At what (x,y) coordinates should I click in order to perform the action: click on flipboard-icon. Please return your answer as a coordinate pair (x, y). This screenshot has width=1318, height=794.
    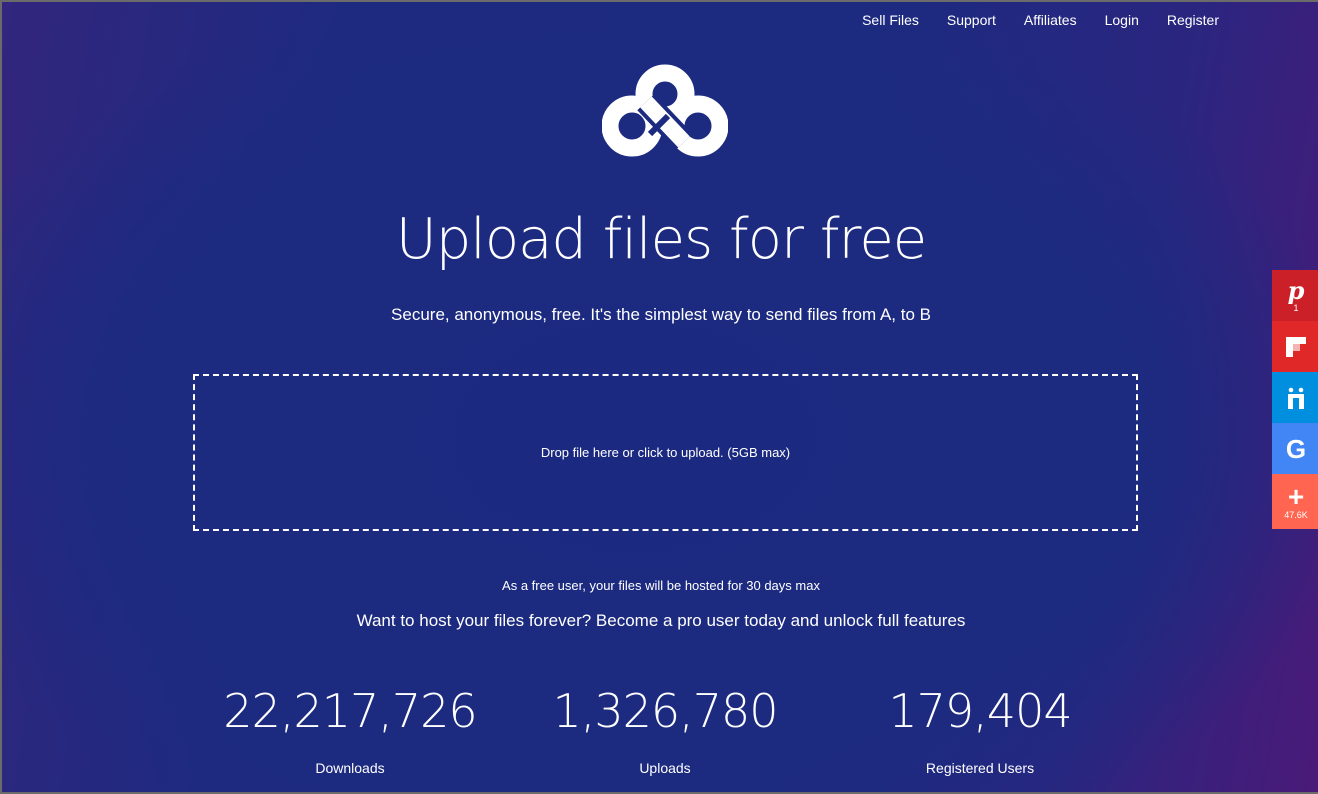
    Looking at the image, I should click on (1296, 346).